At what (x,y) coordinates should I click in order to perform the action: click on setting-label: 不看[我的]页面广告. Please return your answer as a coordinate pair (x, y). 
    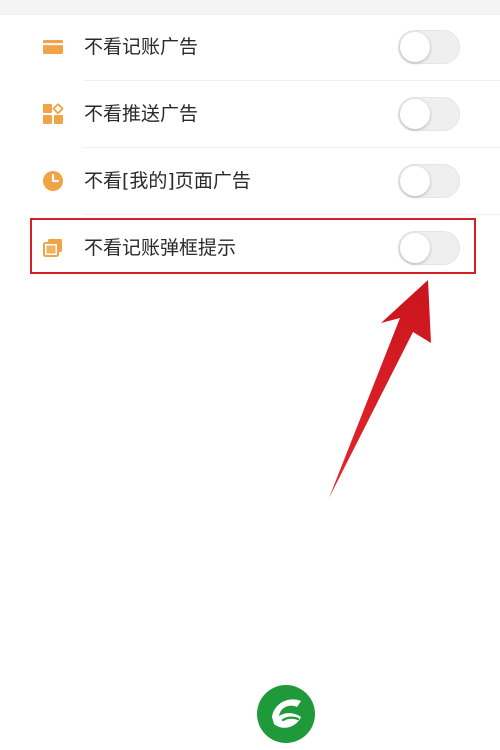
    Looking at the image, I should click on (167, 181).